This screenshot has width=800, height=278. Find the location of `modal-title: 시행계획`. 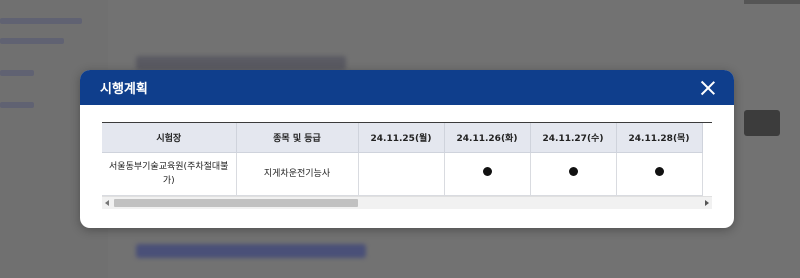

modal-title: 시행계획 is located at coordinates (124, 89).